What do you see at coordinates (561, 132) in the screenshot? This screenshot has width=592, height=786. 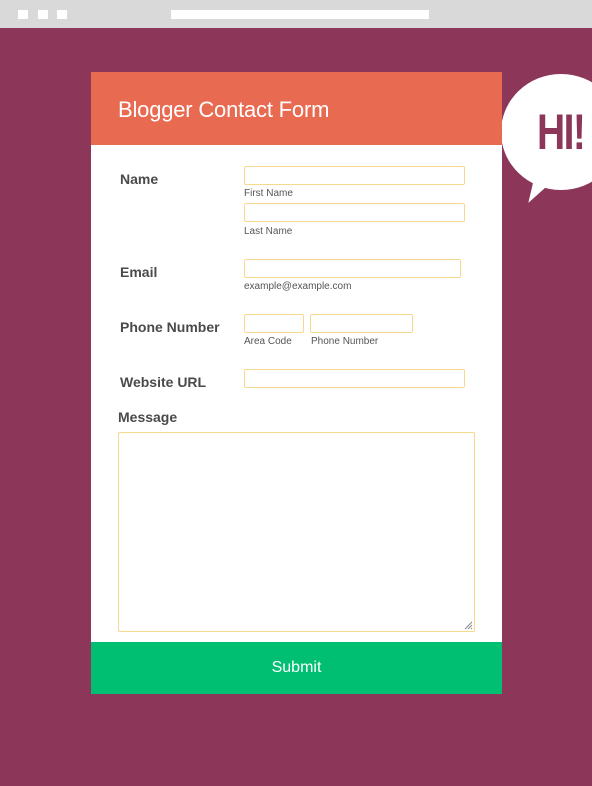 I see `speech-bubble-text: HI!` at bounding box center [561, 132].